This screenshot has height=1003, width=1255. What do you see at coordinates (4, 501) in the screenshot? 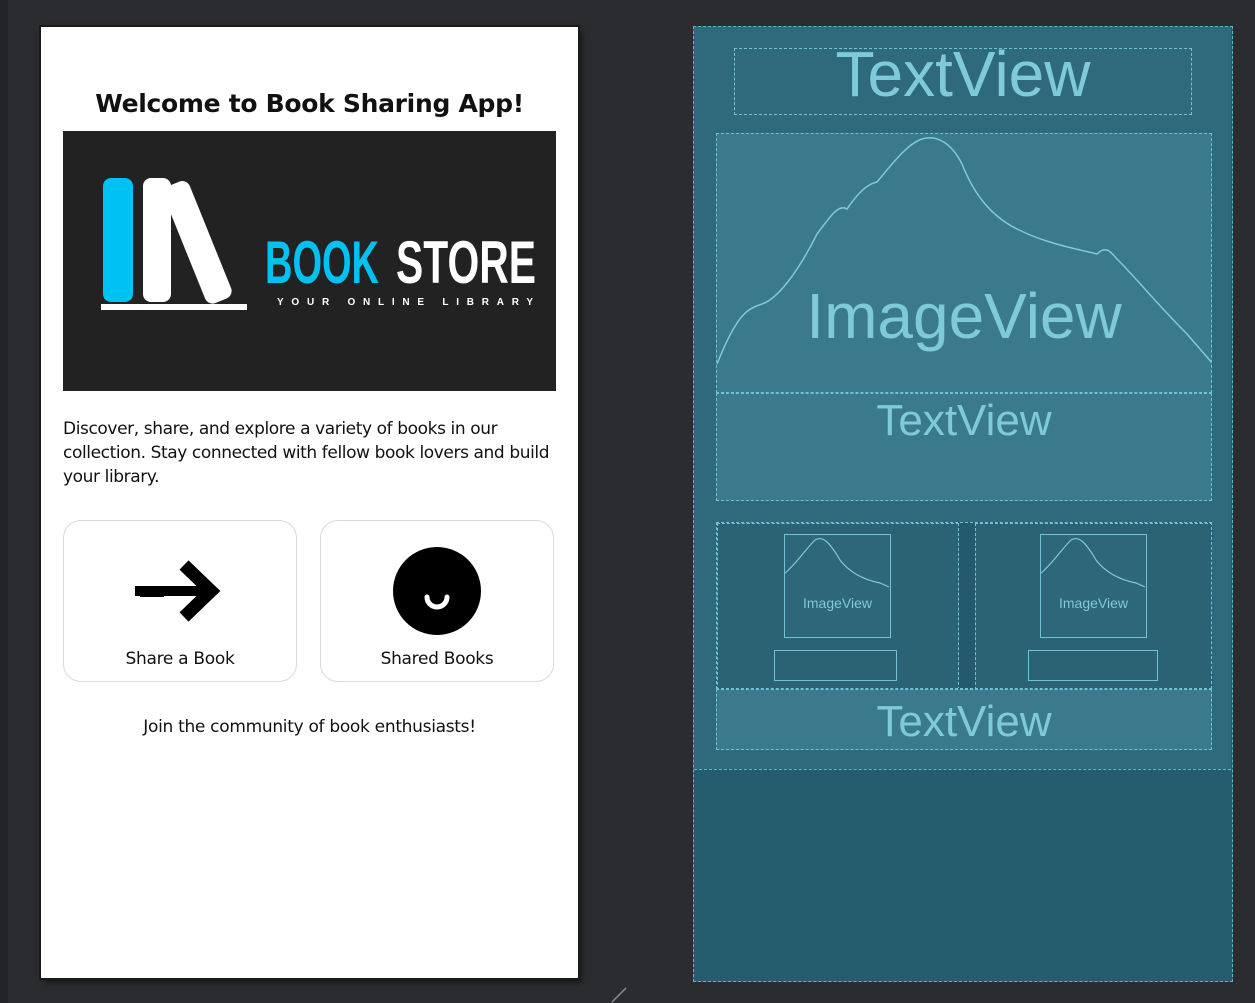
I see `canvas-edge` at bounding box center [4, 501].